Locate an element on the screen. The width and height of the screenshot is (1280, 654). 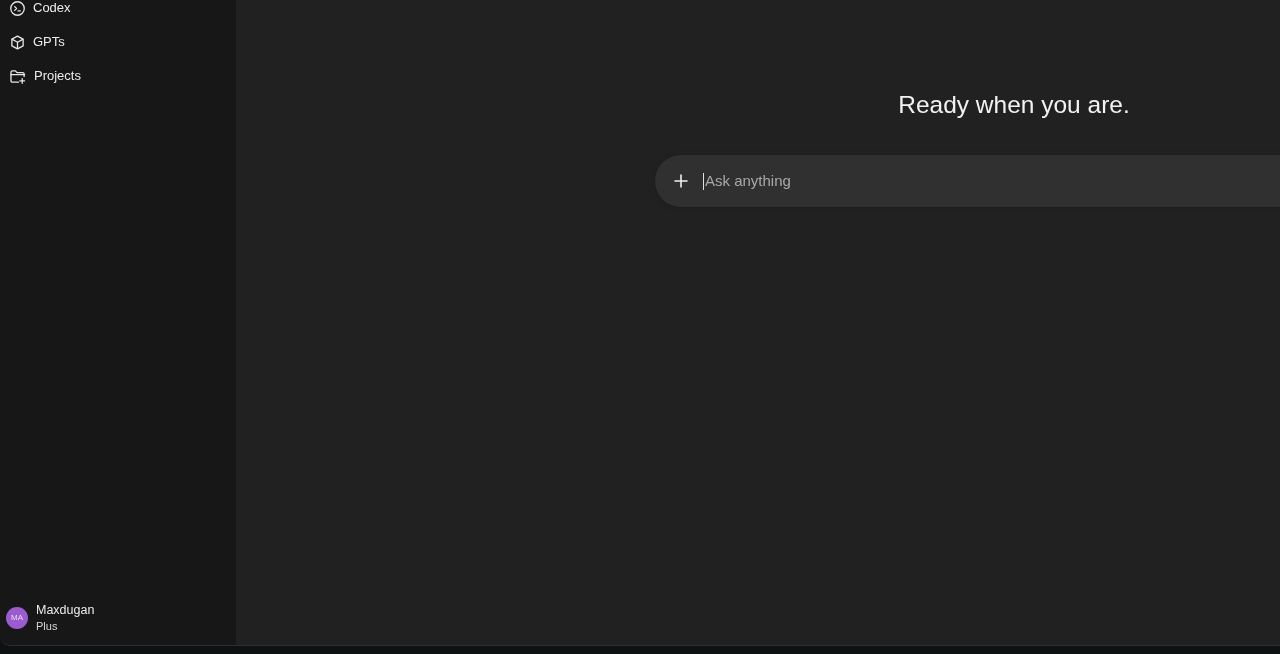
sidebar-item: GPTs is located at coordinates (37, 42).